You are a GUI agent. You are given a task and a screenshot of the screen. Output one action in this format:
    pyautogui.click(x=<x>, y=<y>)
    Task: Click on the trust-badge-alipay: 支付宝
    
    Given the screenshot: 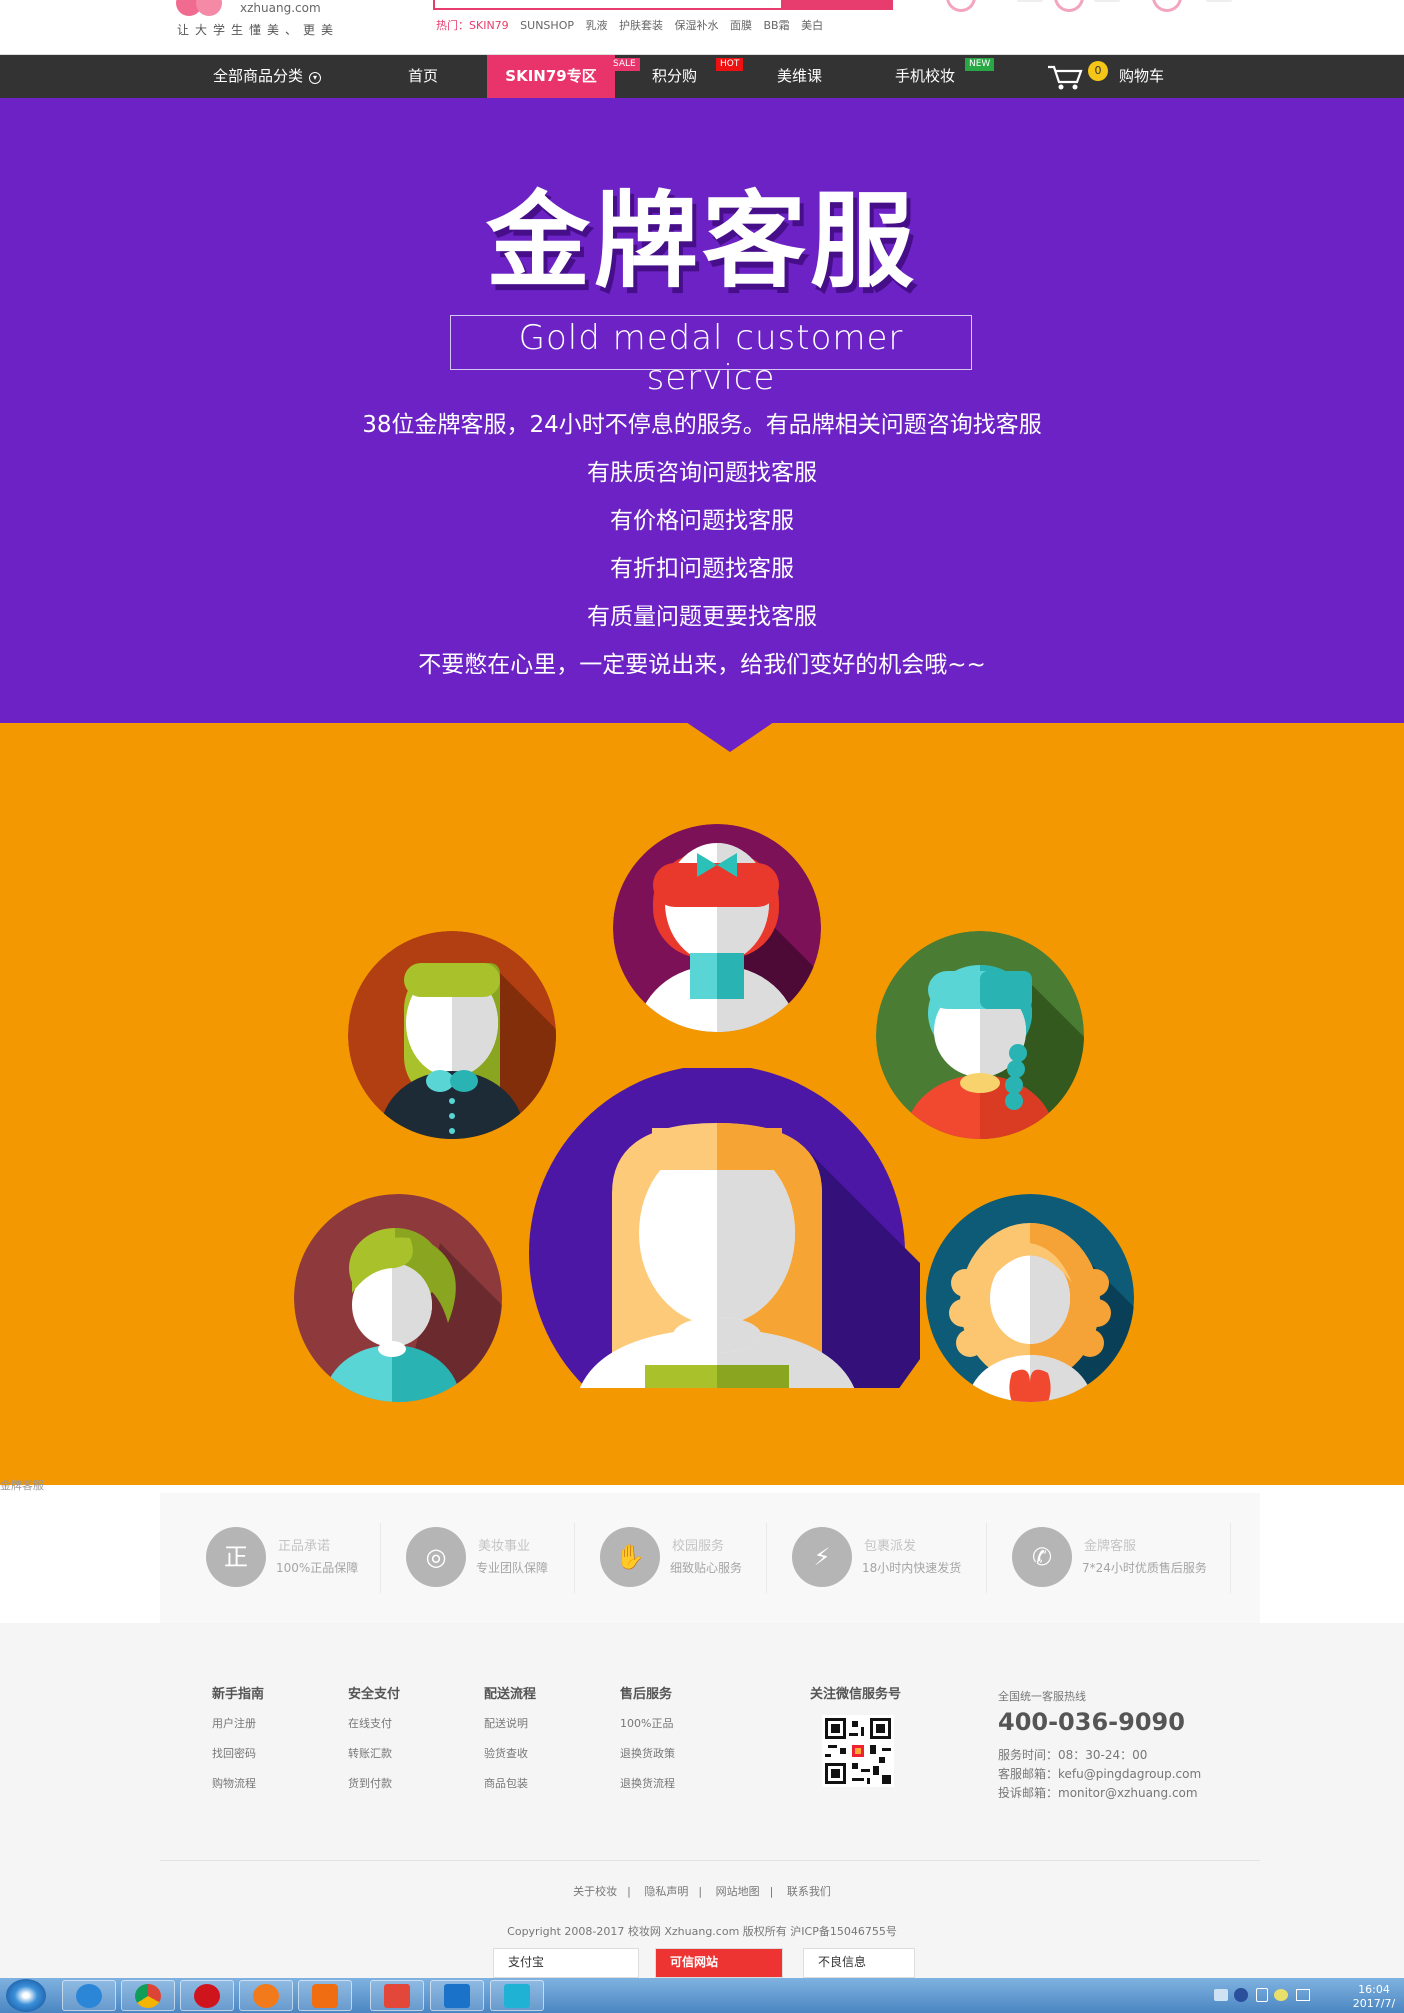 What is the action you would take?
    pyautogui.click(x=566, y=1963)
    